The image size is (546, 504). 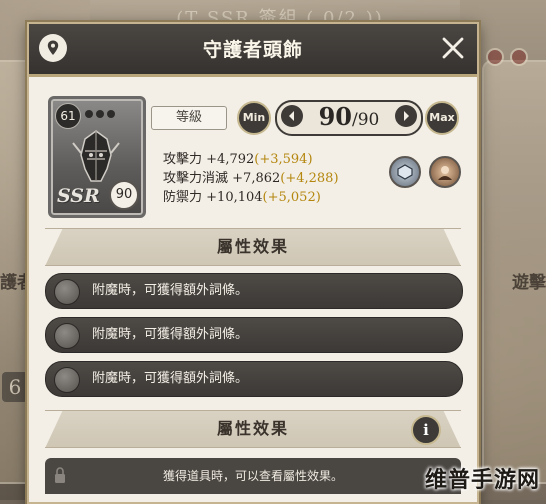 I want to click on stat-row: 攻擊力 +4,792(+3,594), so click(x=251, y=159).